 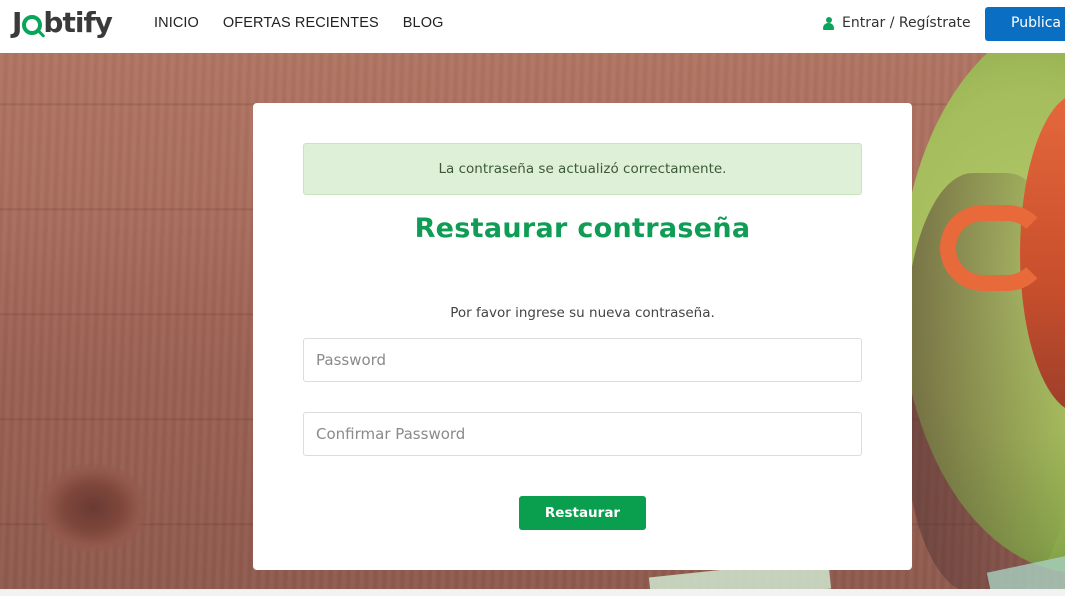 What do you see at coordinates (906, 23) in the screenshot?
I see `login-register-label: Entrar / Regístrate` at bounding box center [906, 23].